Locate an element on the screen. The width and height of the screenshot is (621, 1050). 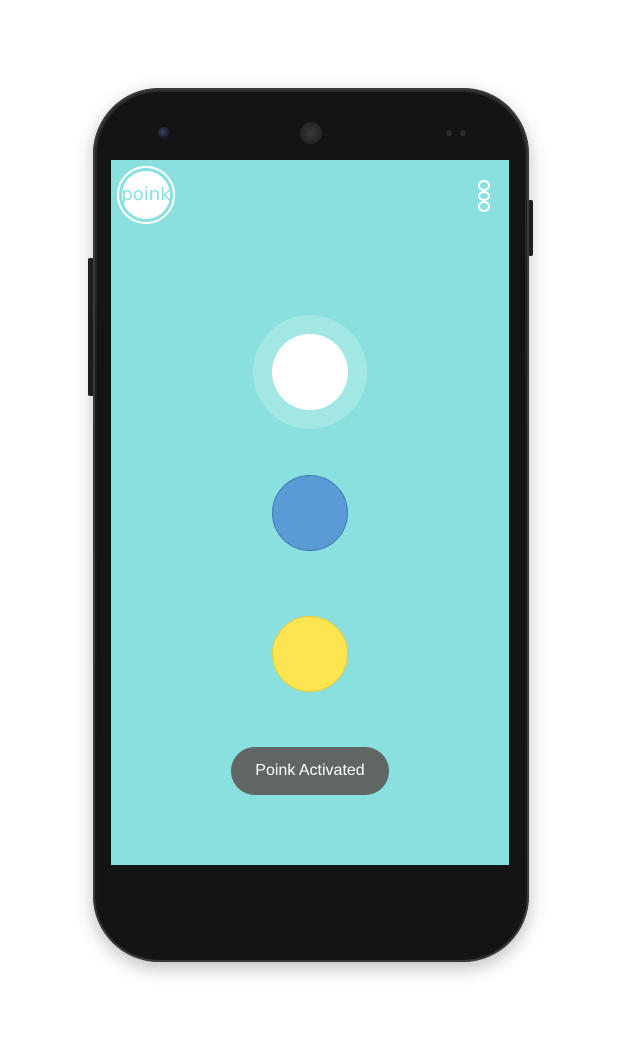
white-circle-button is located at coordinates (310, 372).